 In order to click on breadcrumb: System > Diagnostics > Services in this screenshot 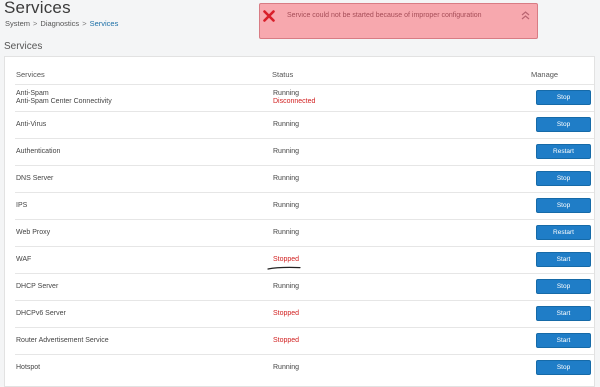, I will do `click(61, 23)`.